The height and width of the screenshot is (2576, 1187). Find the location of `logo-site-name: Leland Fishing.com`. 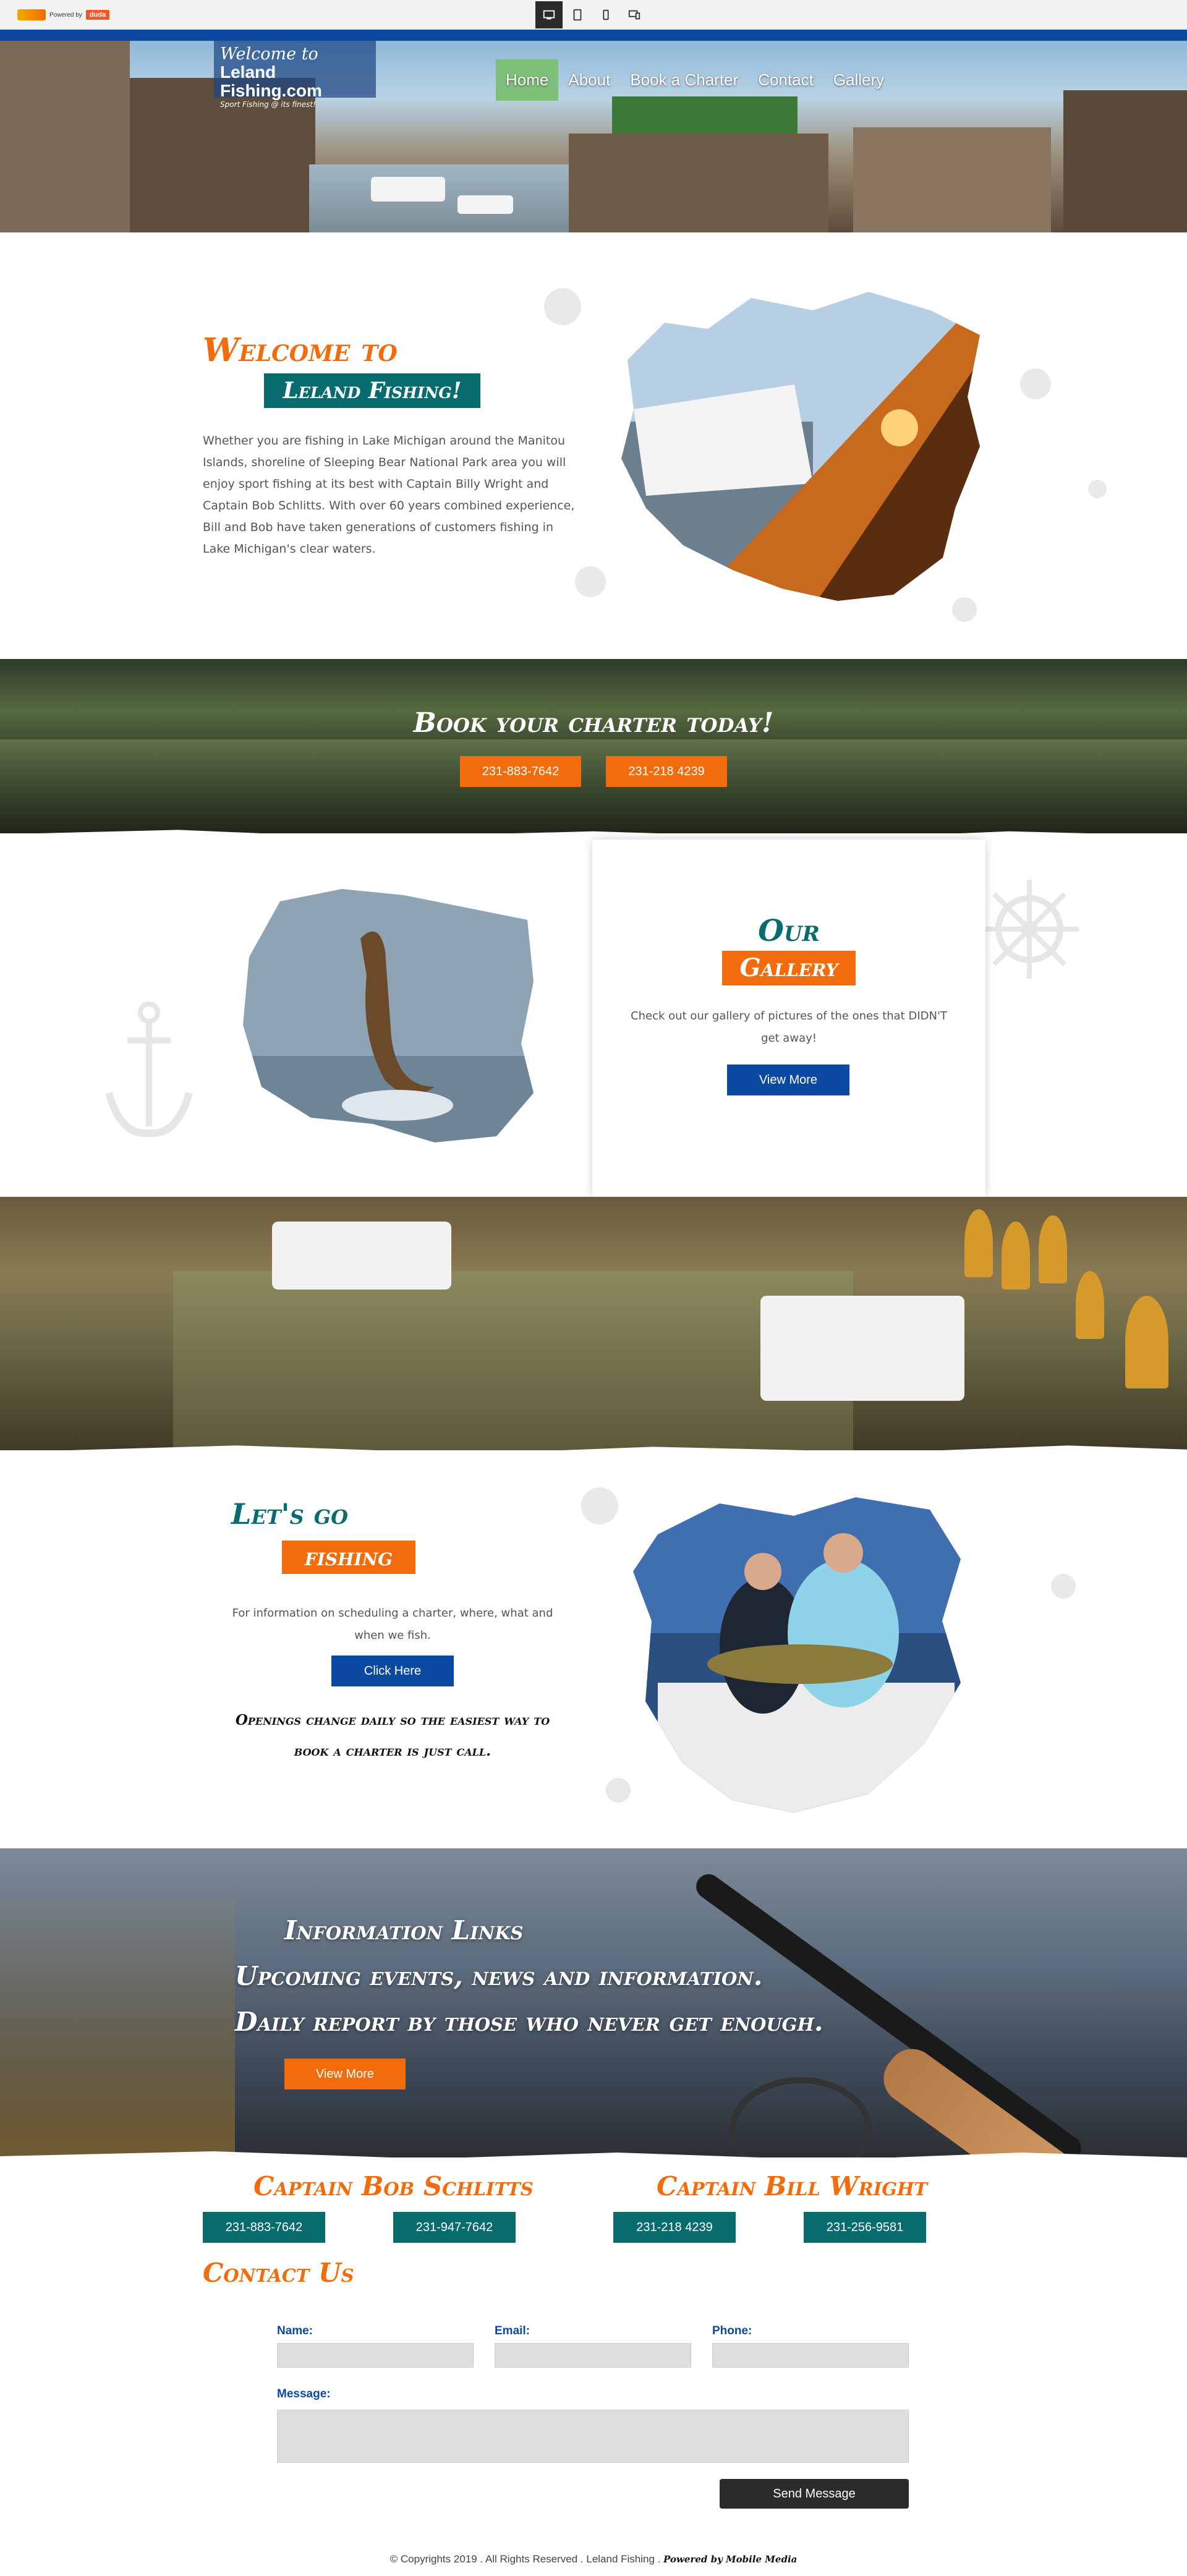

logo-site-name: Leland Fishing.com is located at coordinates (271, 81).